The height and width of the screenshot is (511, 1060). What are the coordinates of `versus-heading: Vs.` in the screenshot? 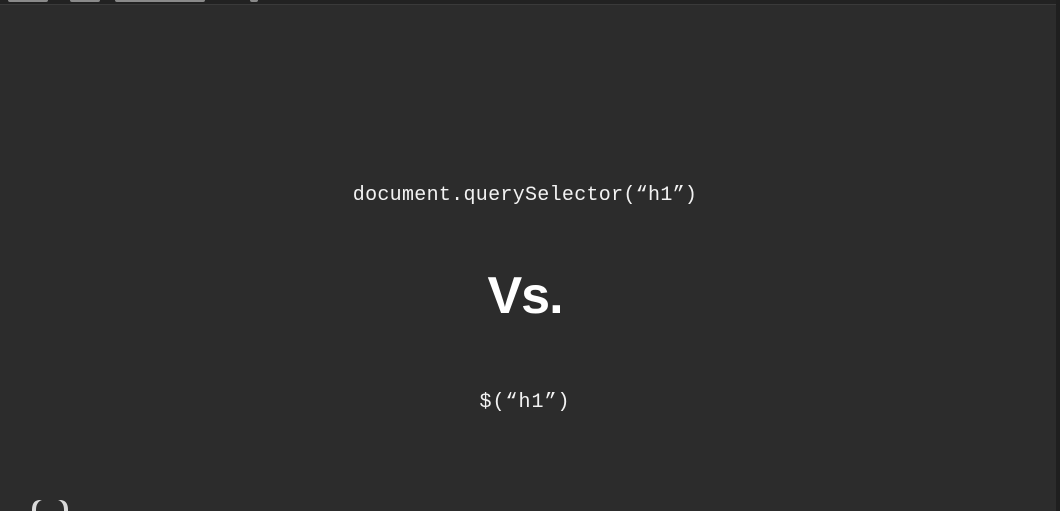 It's located at (525, 296).